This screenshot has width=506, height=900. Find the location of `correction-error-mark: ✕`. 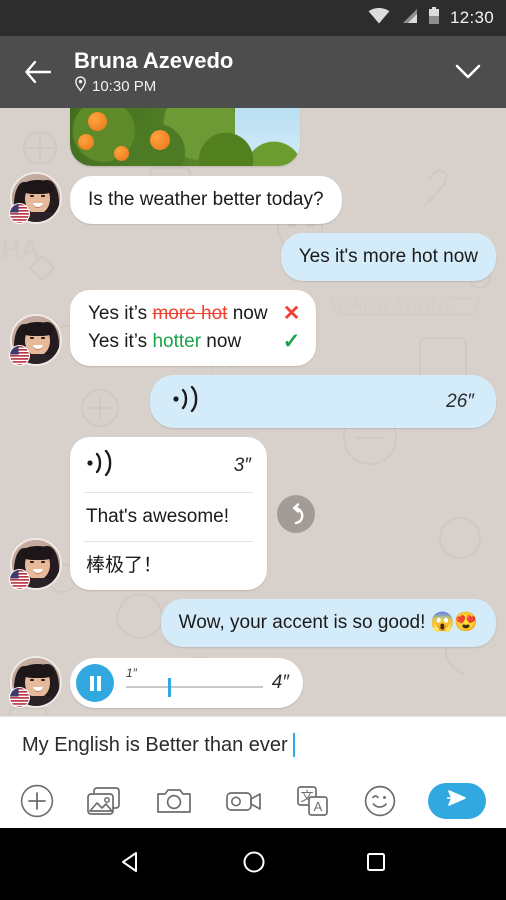

correction-error-mark: ✕ is located at coordinates (291, 313).